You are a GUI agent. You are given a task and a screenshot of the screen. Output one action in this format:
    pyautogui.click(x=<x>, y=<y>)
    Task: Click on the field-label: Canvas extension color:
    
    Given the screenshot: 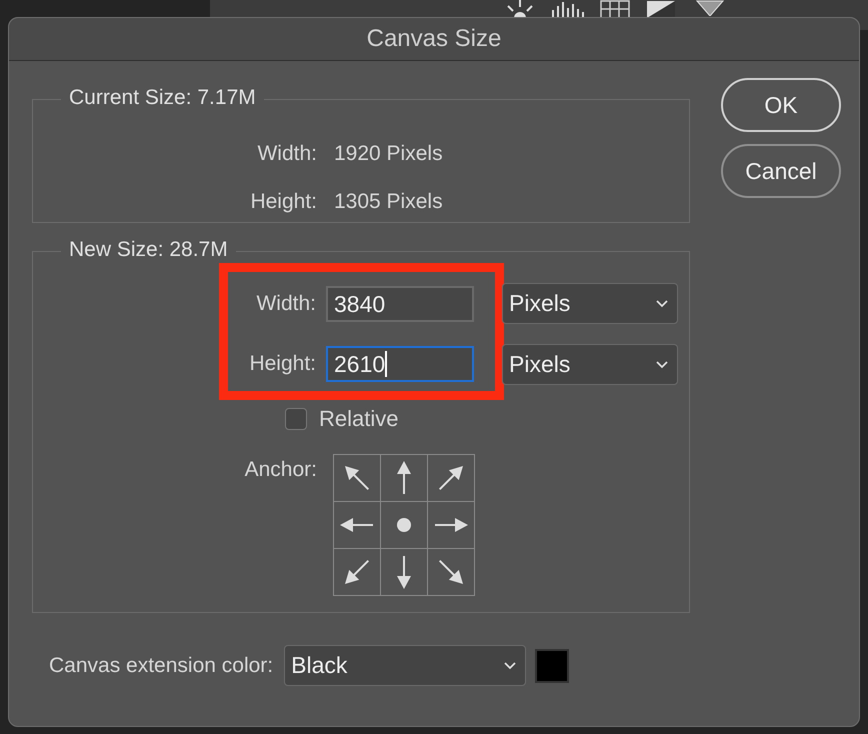 What is the action you would take?
    pyautogui.click(x=161, y=666)
    